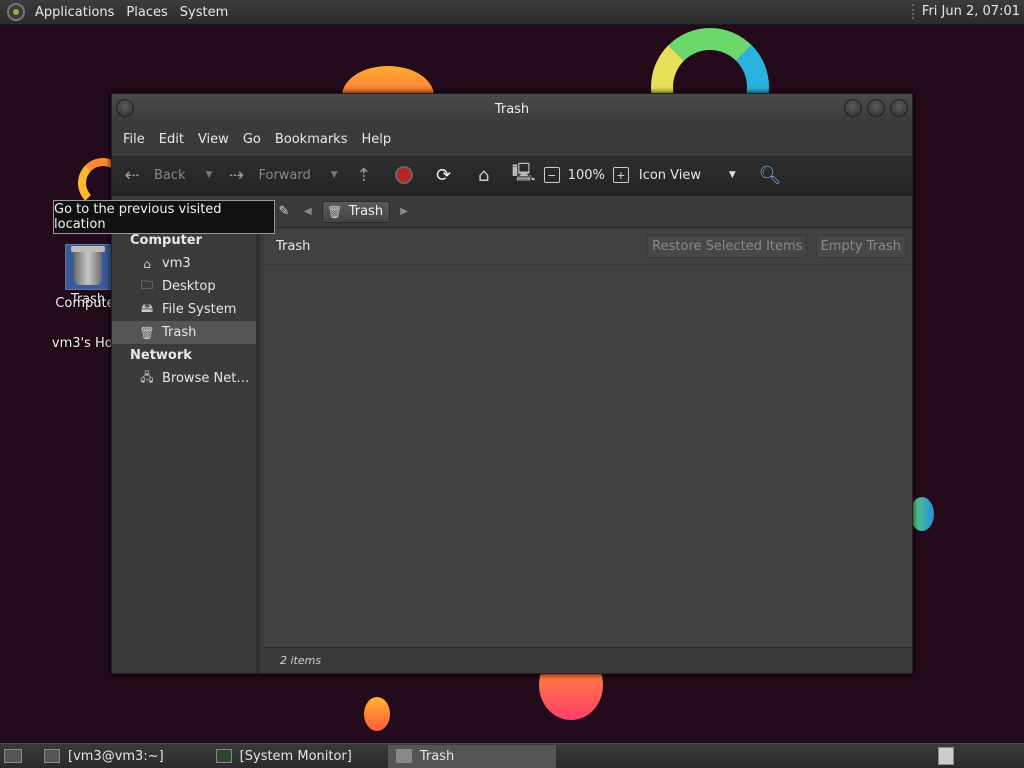  What do you see at coordinates (209, 175) in the screenshot?
I see `back-history-dropdown: ▼` at bounding box center [209, 175].